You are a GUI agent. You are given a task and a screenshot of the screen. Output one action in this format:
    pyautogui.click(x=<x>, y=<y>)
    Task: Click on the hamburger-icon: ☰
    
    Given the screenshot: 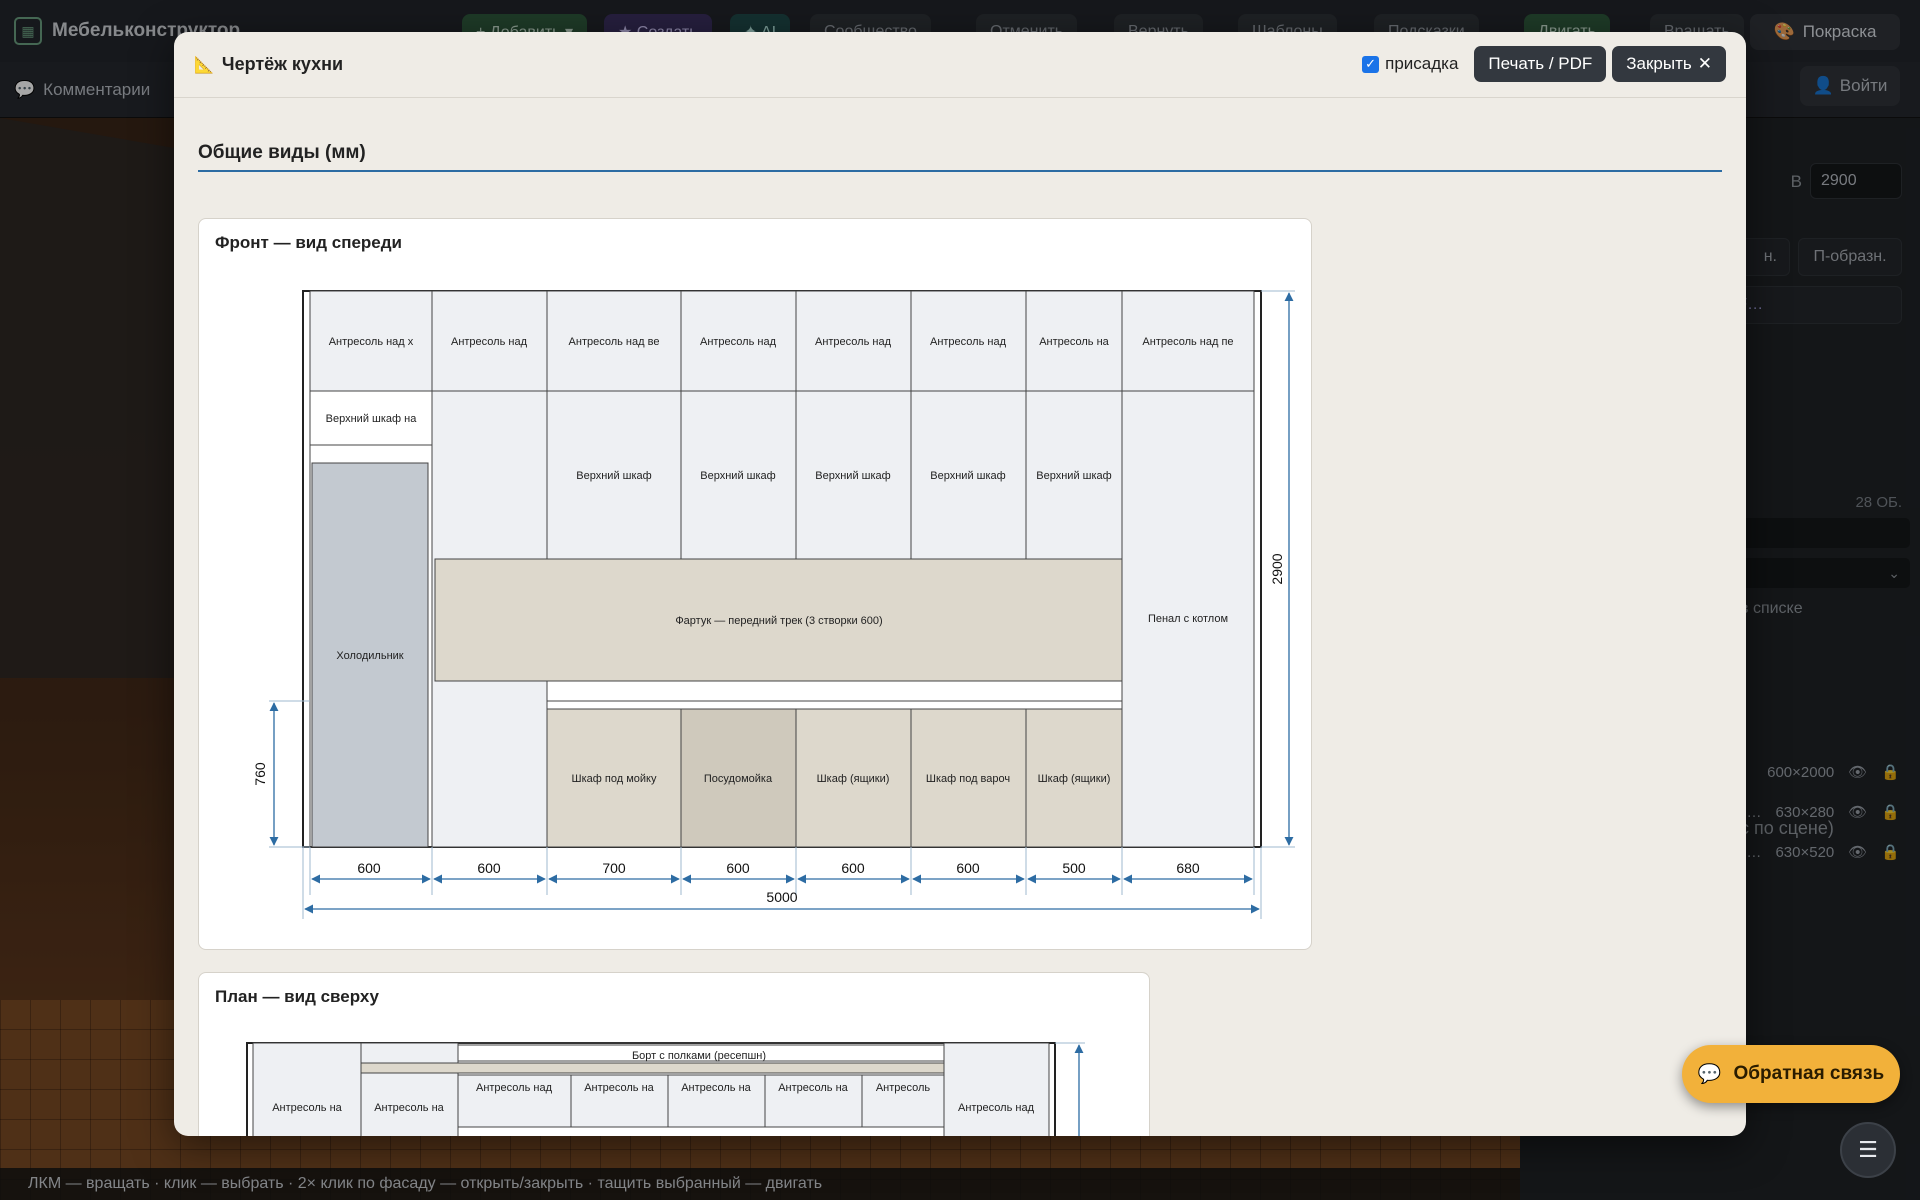 What is the action you would take?
    pyautogui.click(x=1868, y=1149)
    